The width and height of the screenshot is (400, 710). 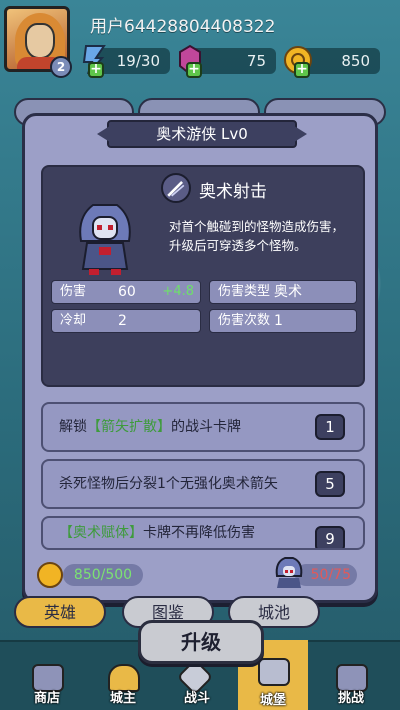 What do you see at coordinates (46, 698) in the screenshot?
I see `nav-label: 商店` at bounding box center [46, 698].